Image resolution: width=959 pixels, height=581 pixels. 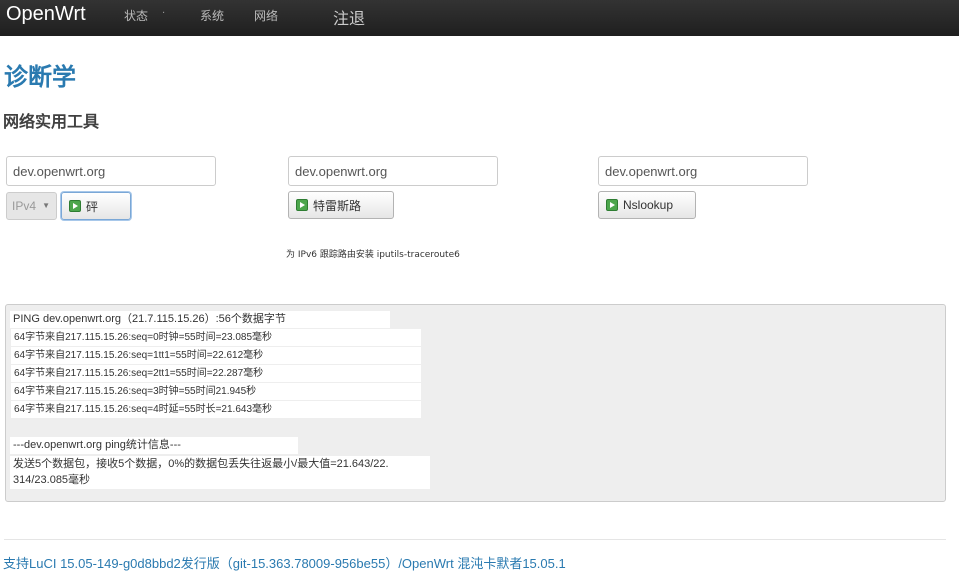 What do you see at coordinates (24, 206) in the screenshot?
I see `ping-protocol-value: IPv4` at bounding box center [24, 206].